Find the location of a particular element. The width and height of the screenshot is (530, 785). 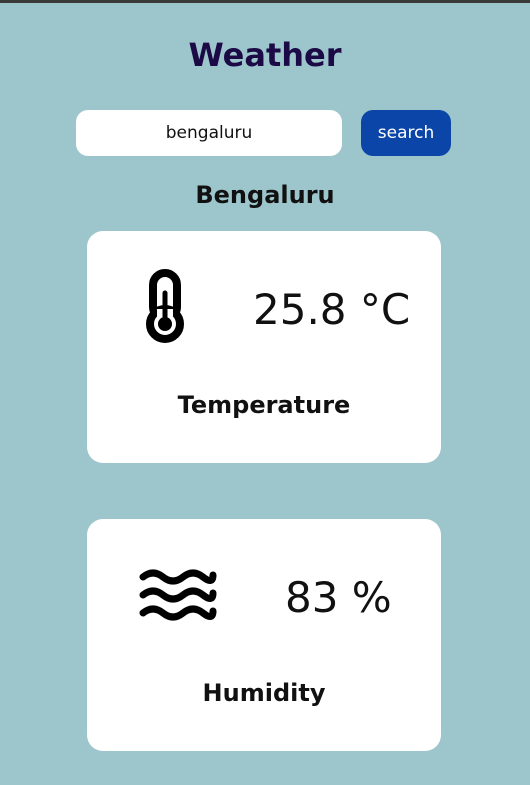

window-top-edge is located at coordinates (265, 1).